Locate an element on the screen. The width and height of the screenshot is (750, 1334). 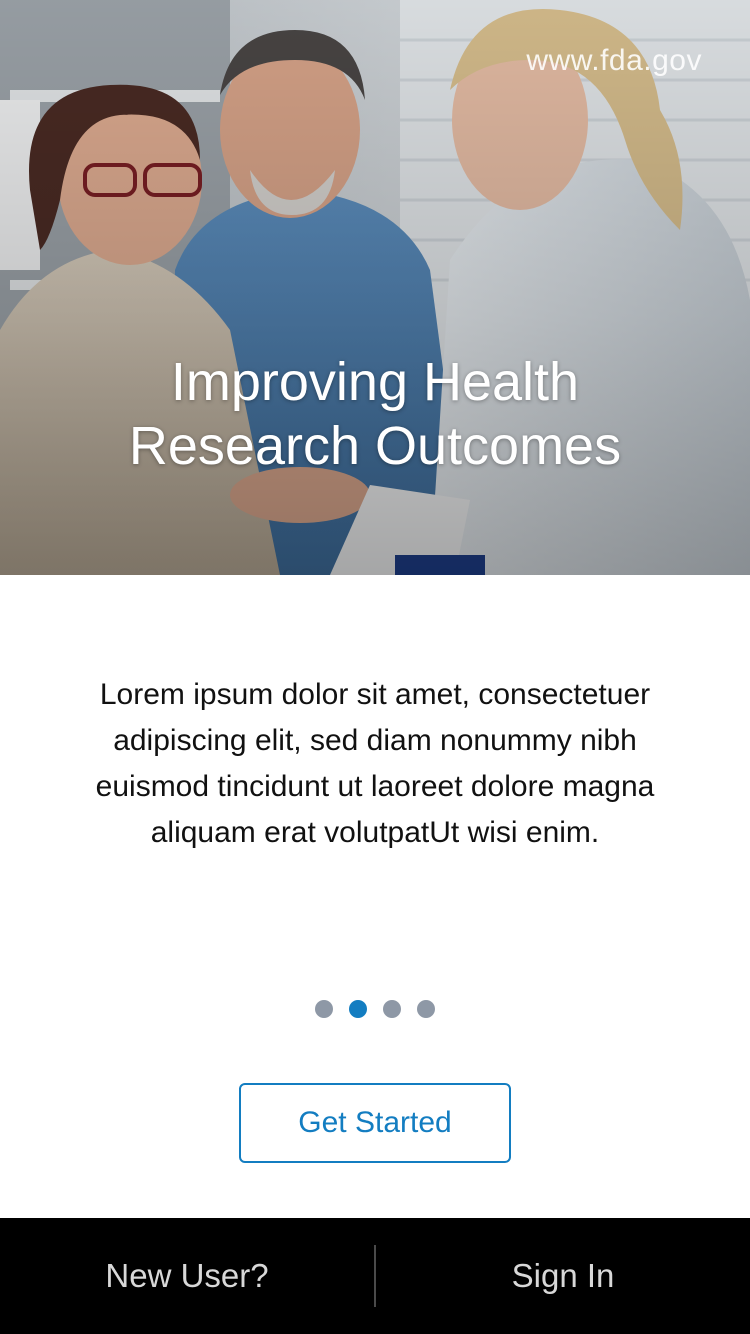
sign-in-button: Sign In is located at coordinates (563, 1276).